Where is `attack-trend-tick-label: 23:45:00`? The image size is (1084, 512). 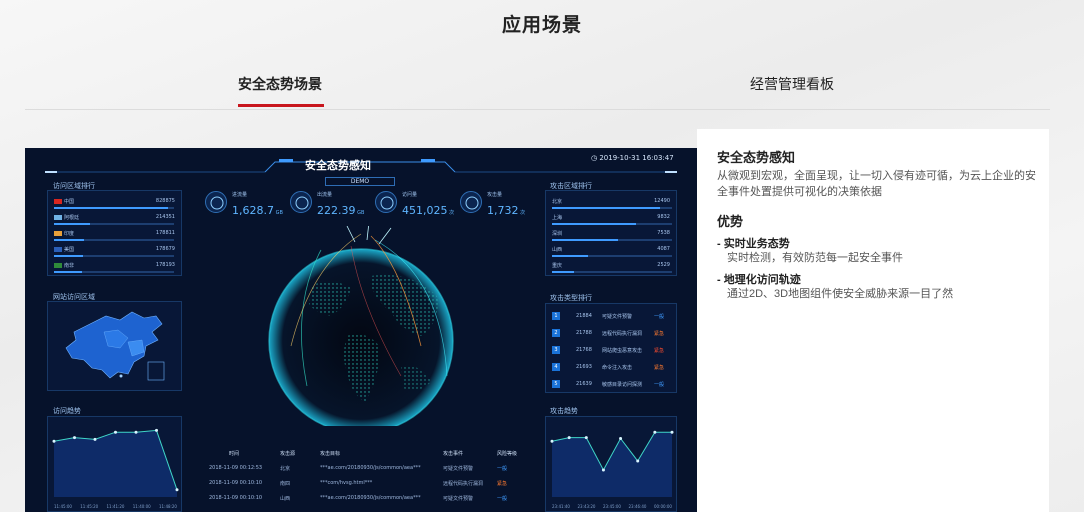 attack-trend-tick-label: 23:45:00 is located at coordinates (612, 506).